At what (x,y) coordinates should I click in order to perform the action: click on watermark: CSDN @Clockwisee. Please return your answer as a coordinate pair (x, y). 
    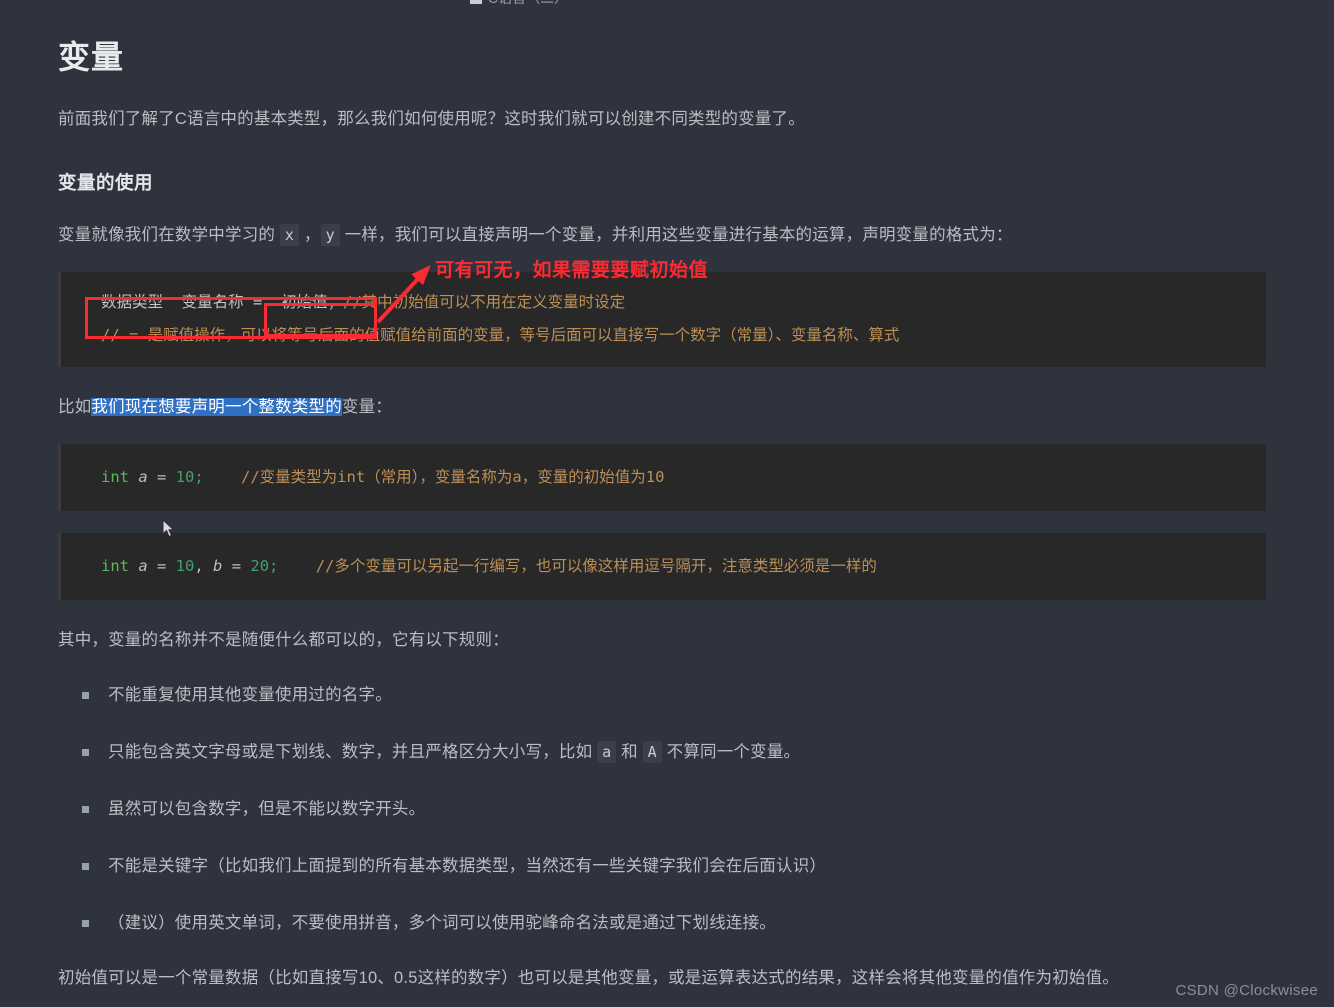
    Looking at the image, I should click on (1246, 990).